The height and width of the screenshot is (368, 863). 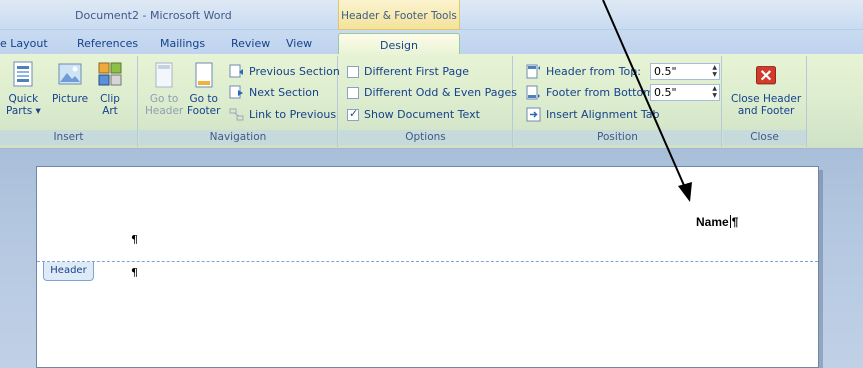 What do you see at coordinates (70, 74) in the screenshot?
I see `picture-icon` at bounding box center [70, 74].